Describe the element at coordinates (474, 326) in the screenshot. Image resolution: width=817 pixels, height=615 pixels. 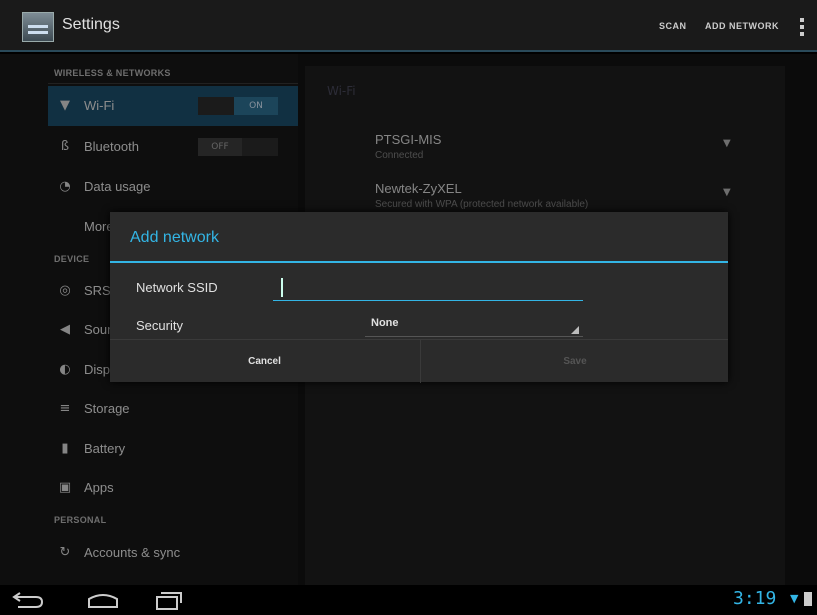
I see `security-select: None` at that location.